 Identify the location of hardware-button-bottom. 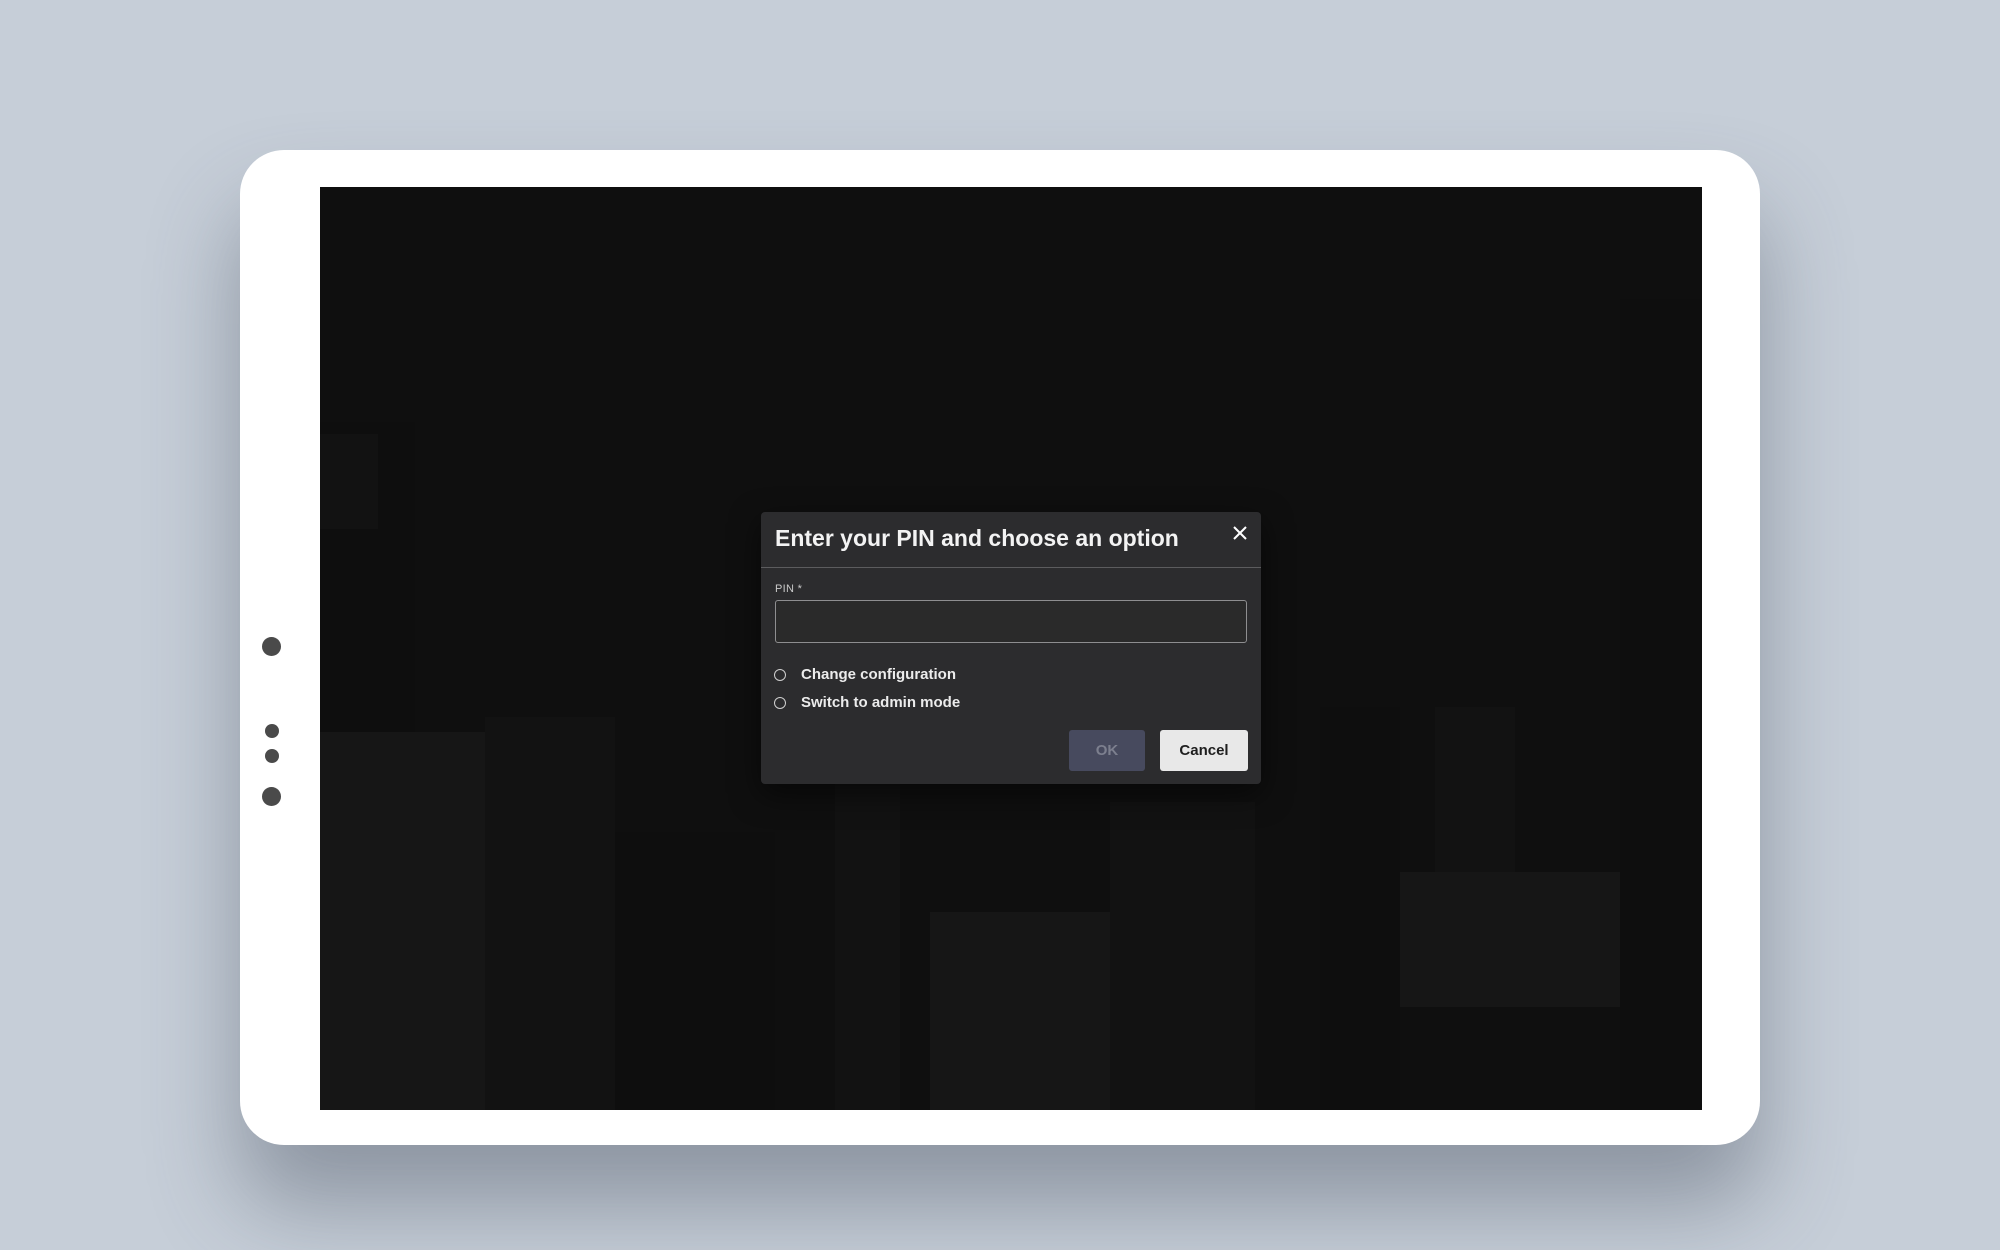
(271, 796).